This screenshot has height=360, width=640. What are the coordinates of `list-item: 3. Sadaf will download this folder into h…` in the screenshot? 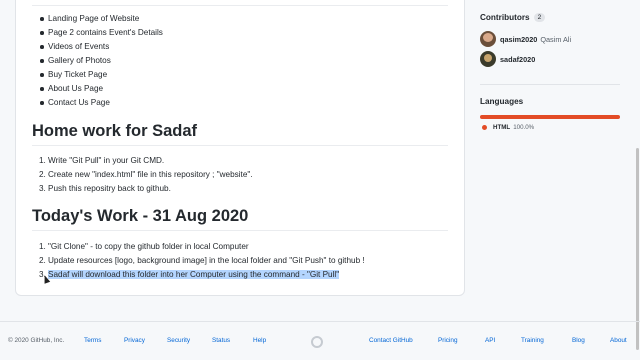 It's located at (189, 274).